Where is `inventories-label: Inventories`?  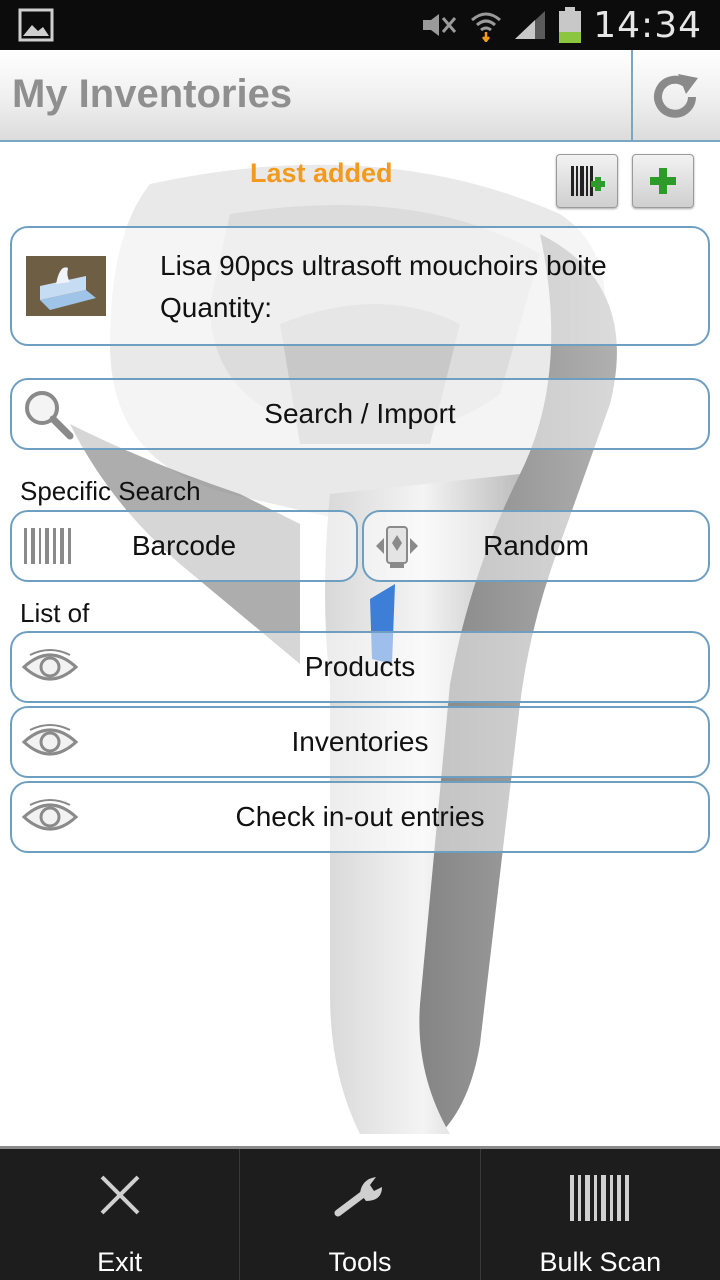 inventories-label: Inventories is located at coordinates (360, 741).